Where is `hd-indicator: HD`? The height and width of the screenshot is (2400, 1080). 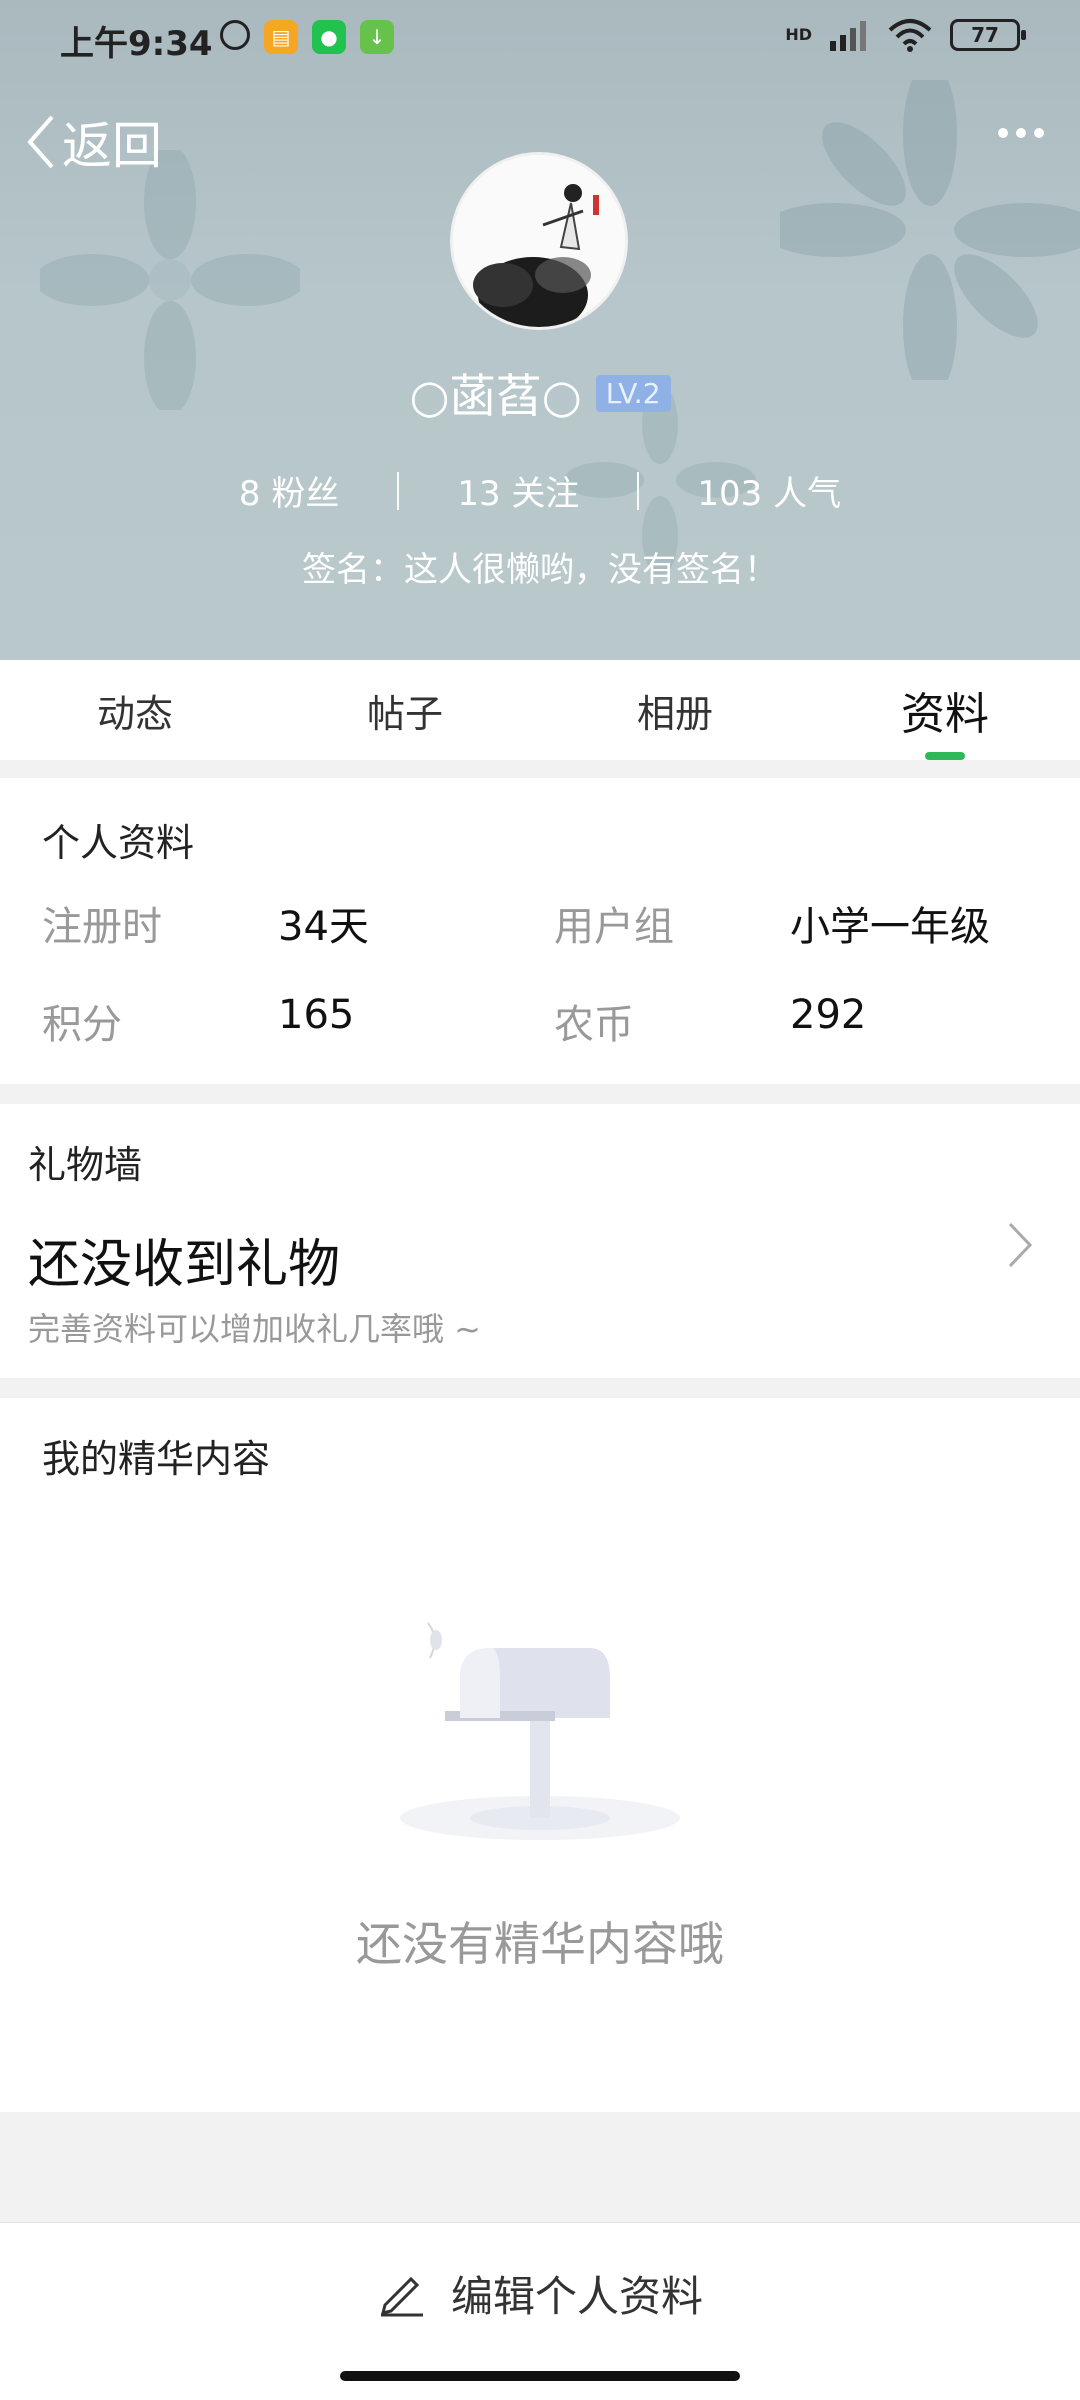
hd-indicator: HD is located at coordinates (798, 34).